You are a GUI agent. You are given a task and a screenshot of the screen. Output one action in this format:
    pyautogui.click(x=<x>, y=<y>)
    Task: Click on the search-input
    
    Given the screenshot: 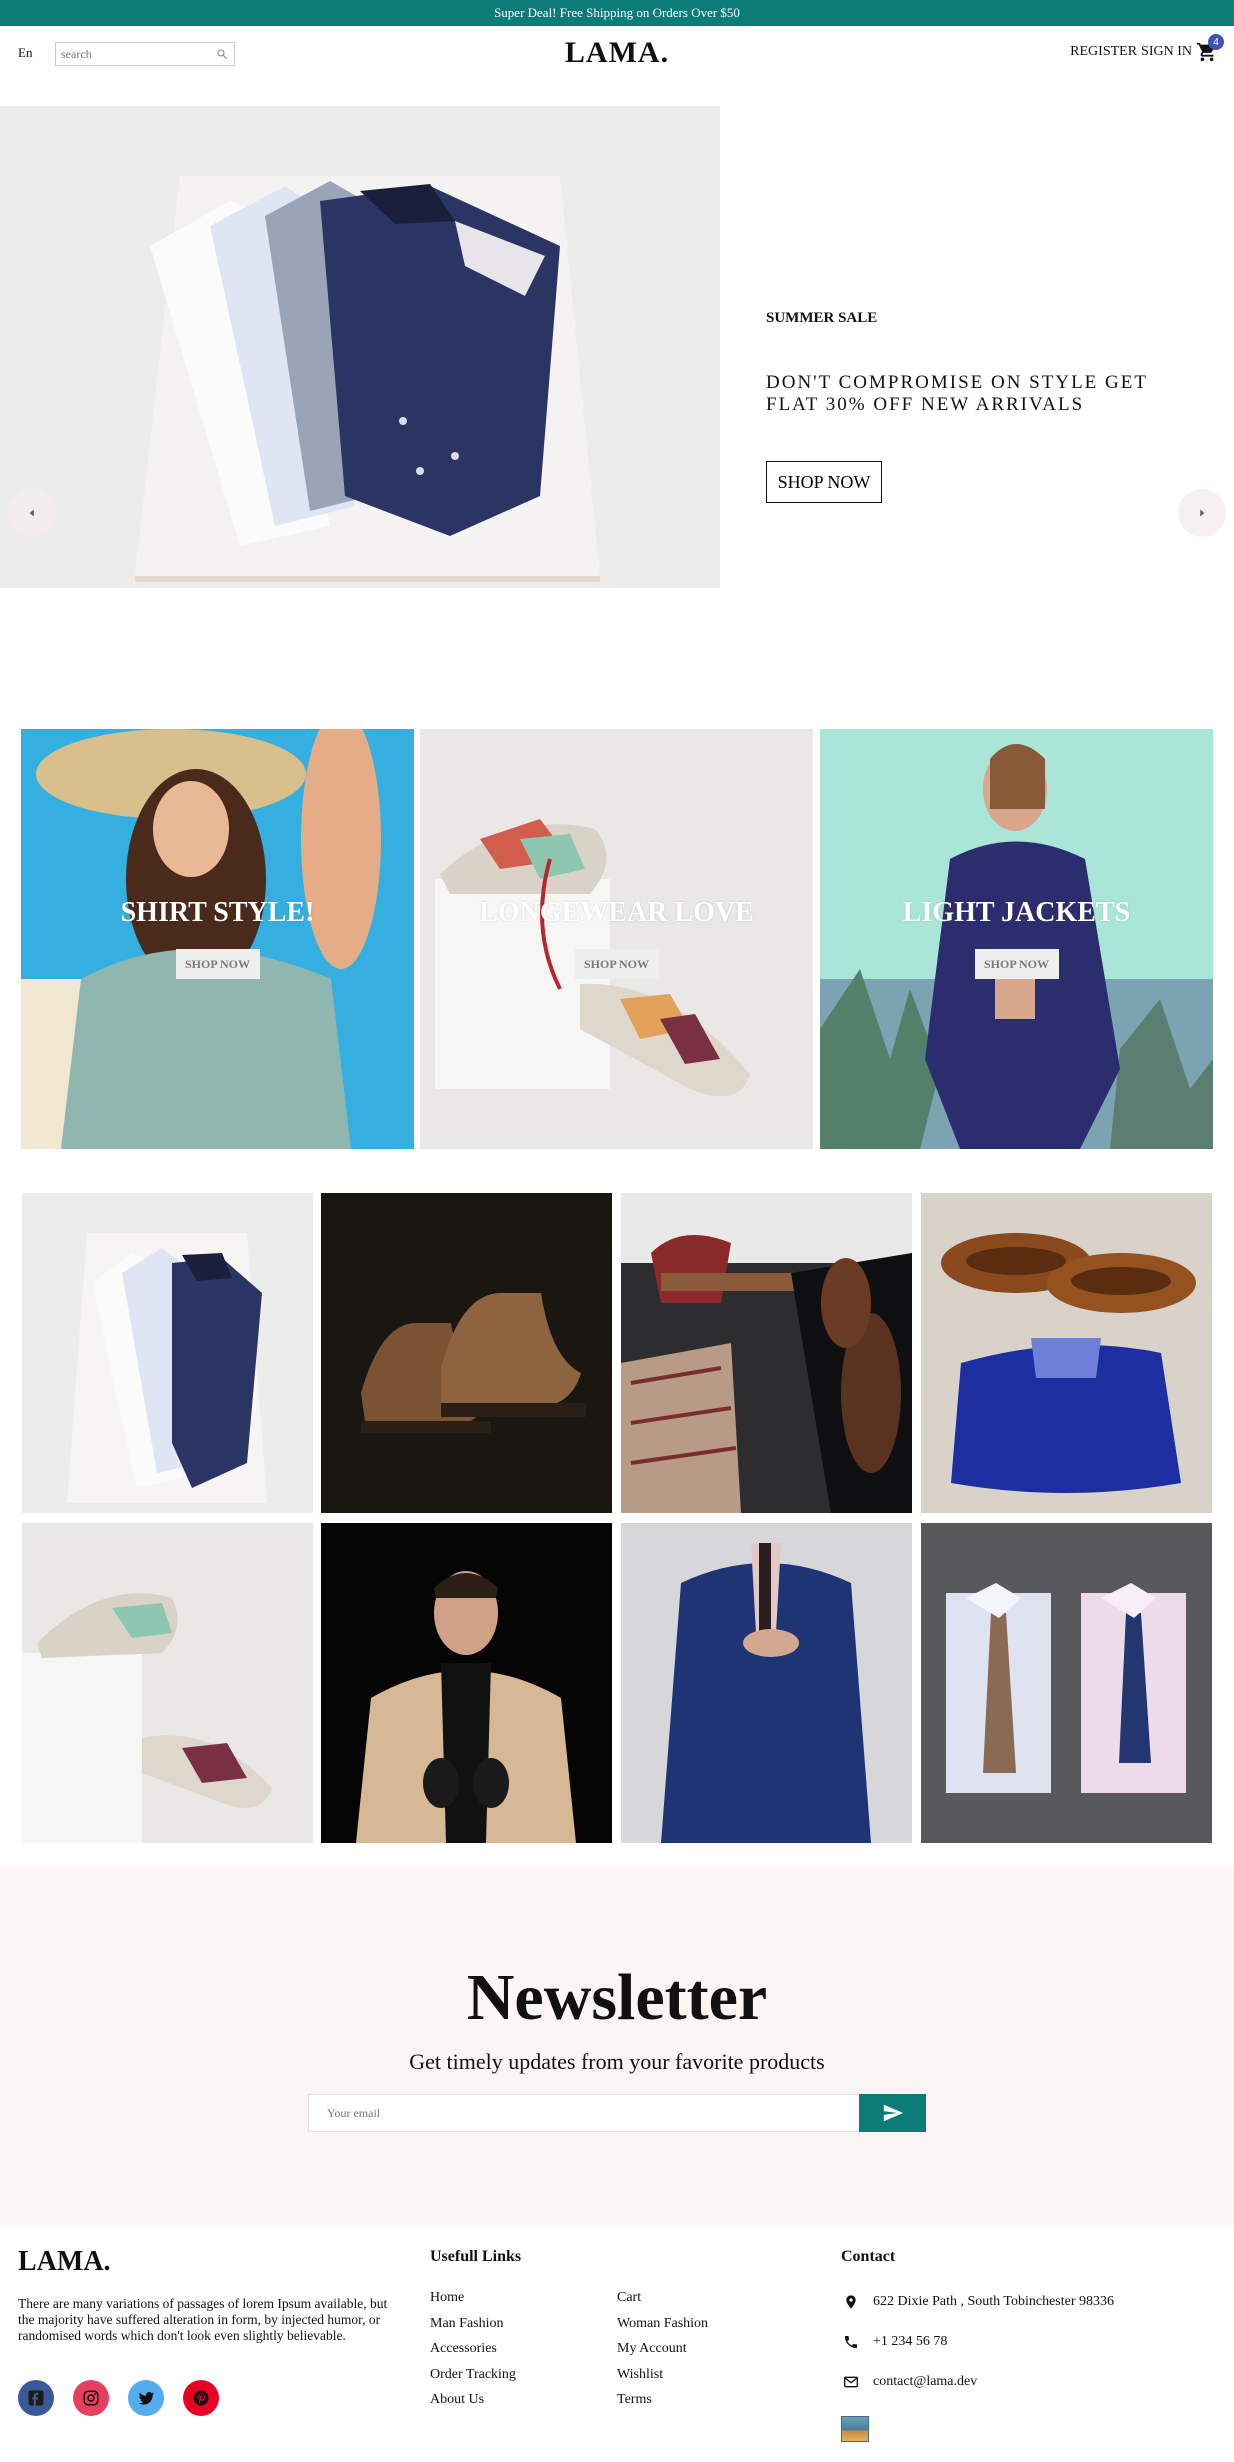 What is the action you would take?
    pyautogui.click(x=131, y=54)
    